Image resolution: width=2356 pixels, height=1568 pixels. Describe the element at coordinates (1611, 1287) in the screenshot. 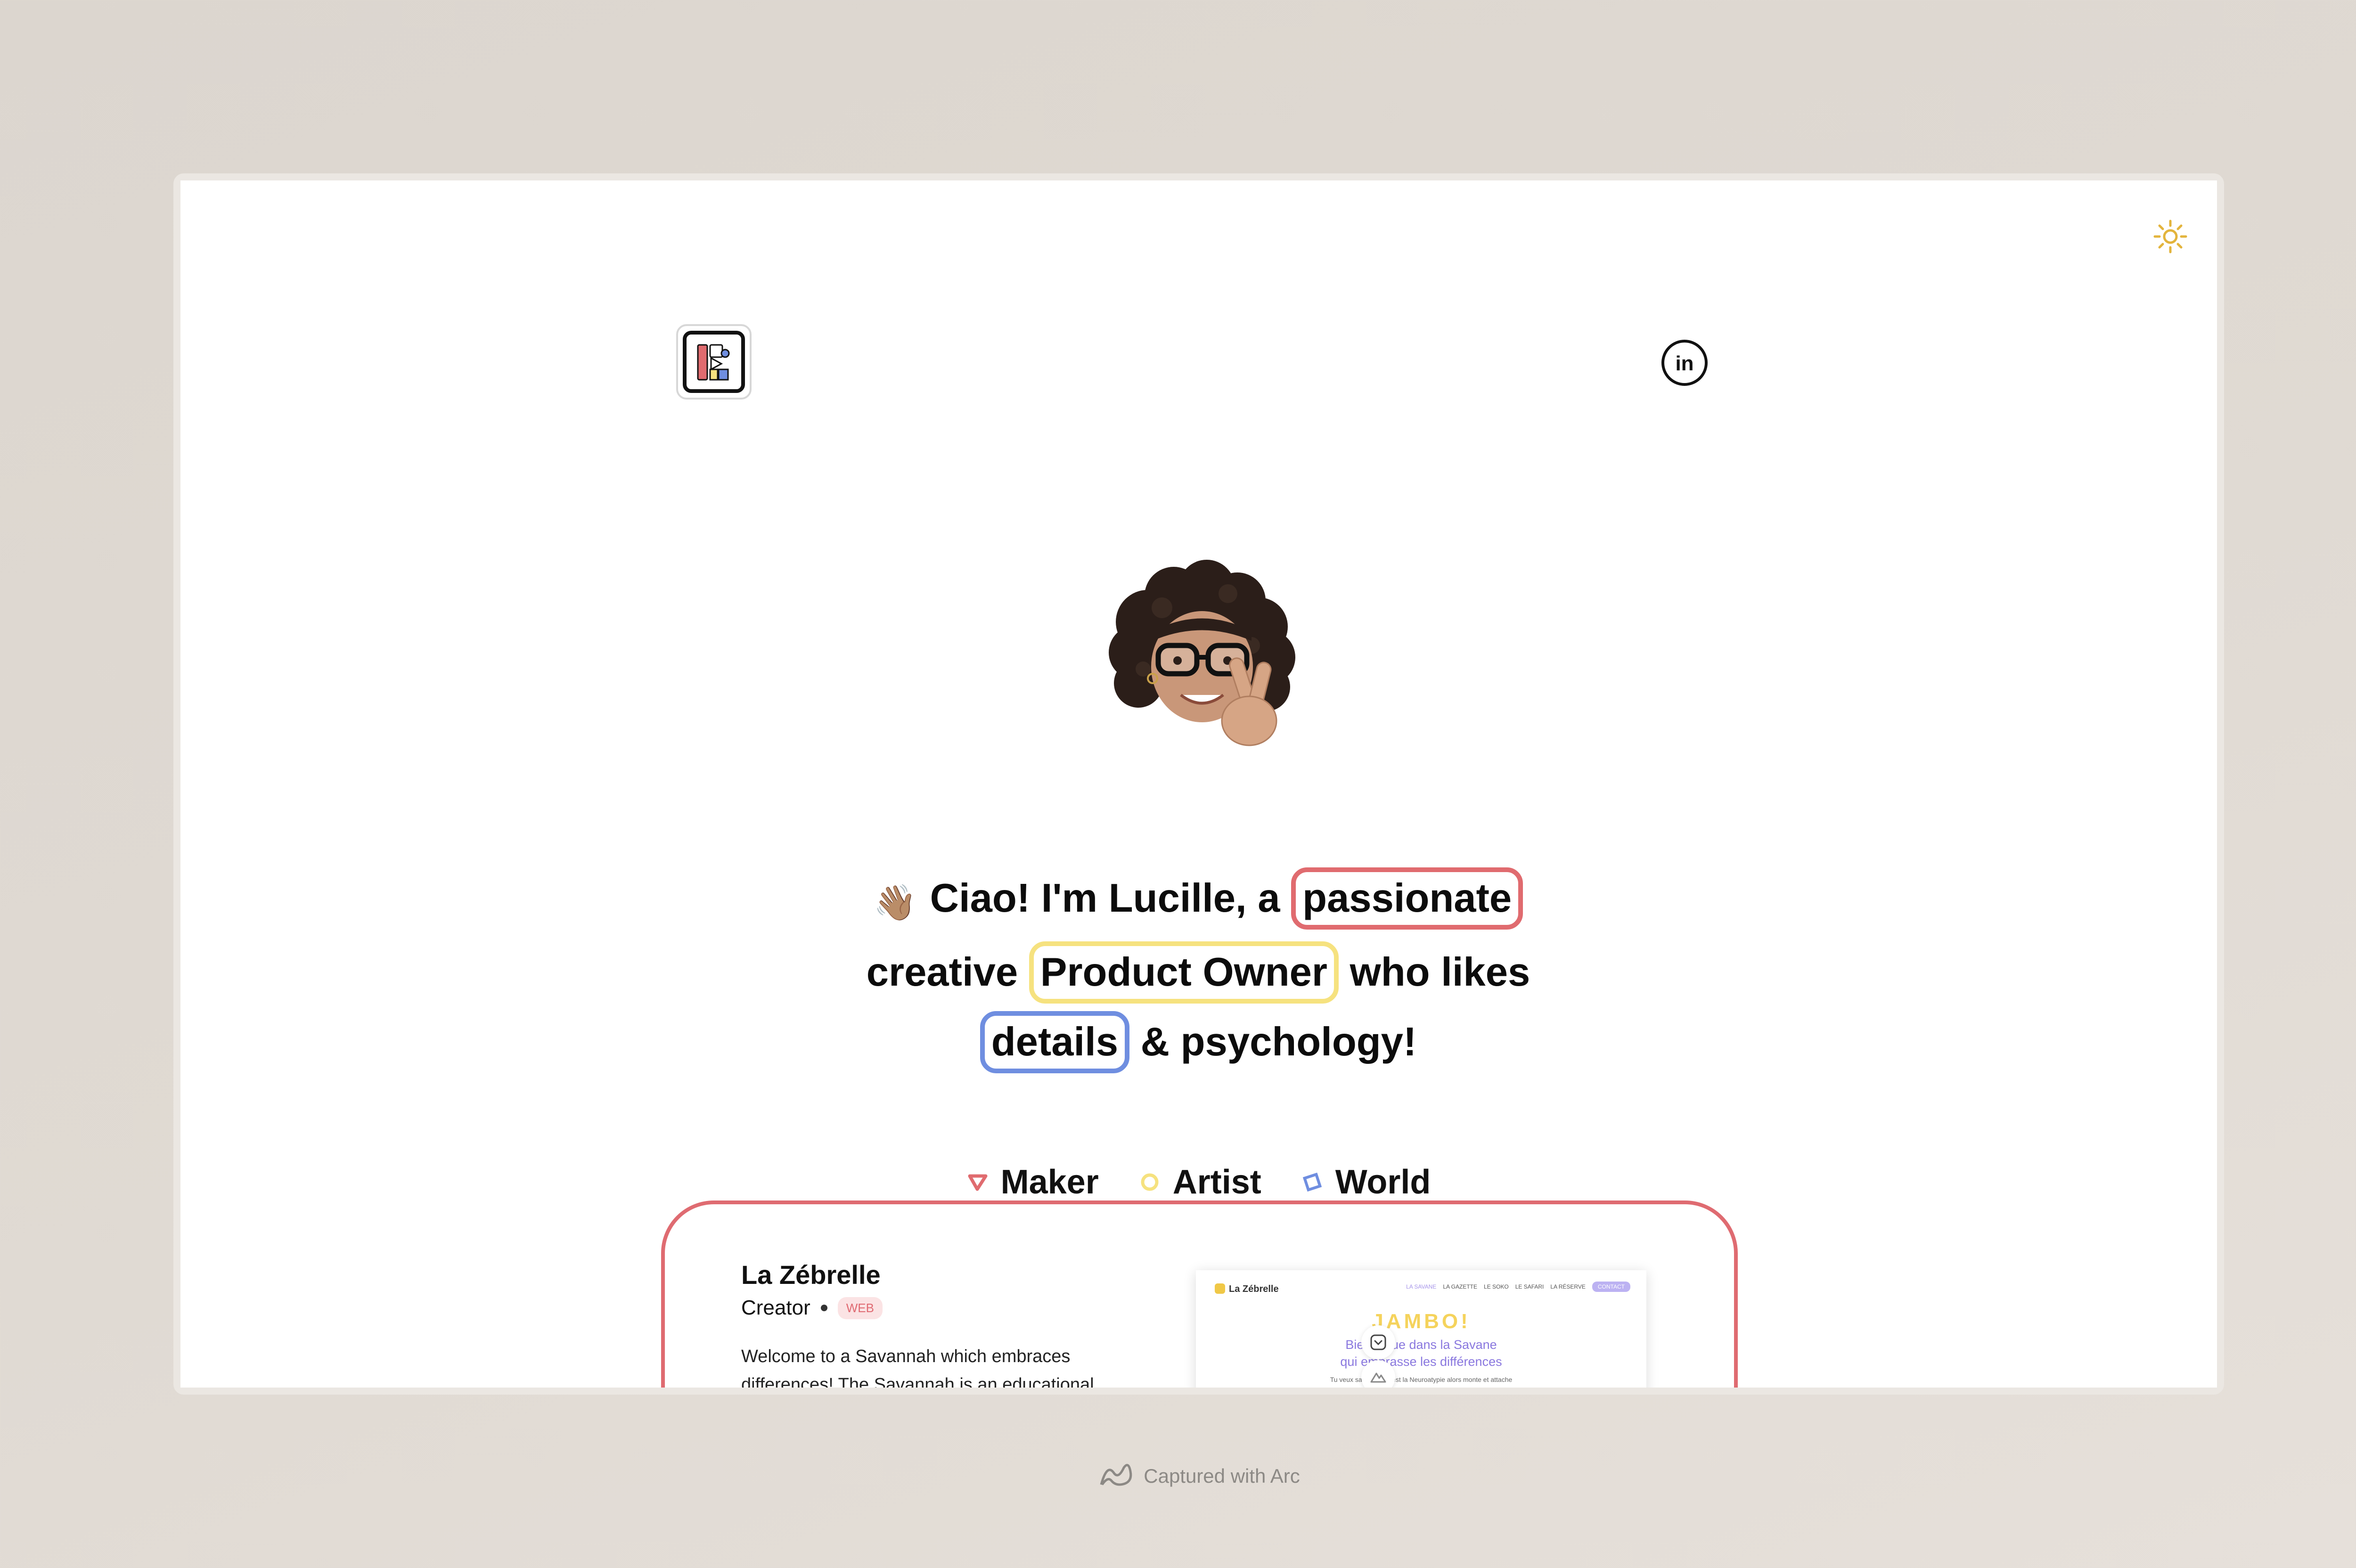

I see `preview-nav-contact: CONTACT` at that location.